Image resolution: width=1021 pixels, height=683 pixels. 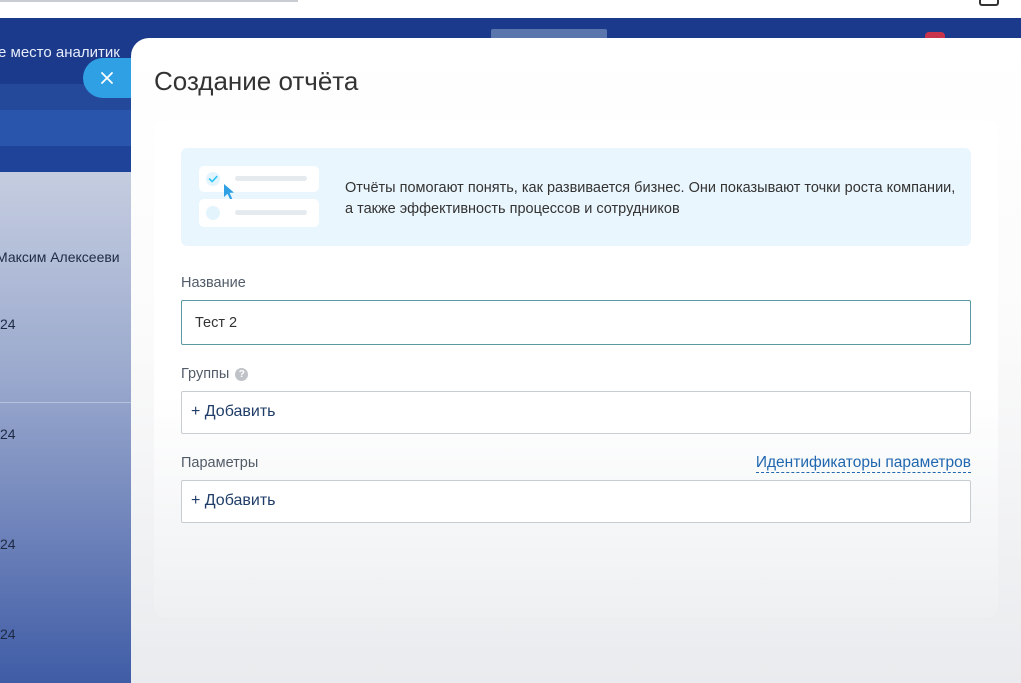 What do you see at coordinates (205, 374) in the screenshot?
I see `groups-label-text: Группы` at bounding box center [205, 374].